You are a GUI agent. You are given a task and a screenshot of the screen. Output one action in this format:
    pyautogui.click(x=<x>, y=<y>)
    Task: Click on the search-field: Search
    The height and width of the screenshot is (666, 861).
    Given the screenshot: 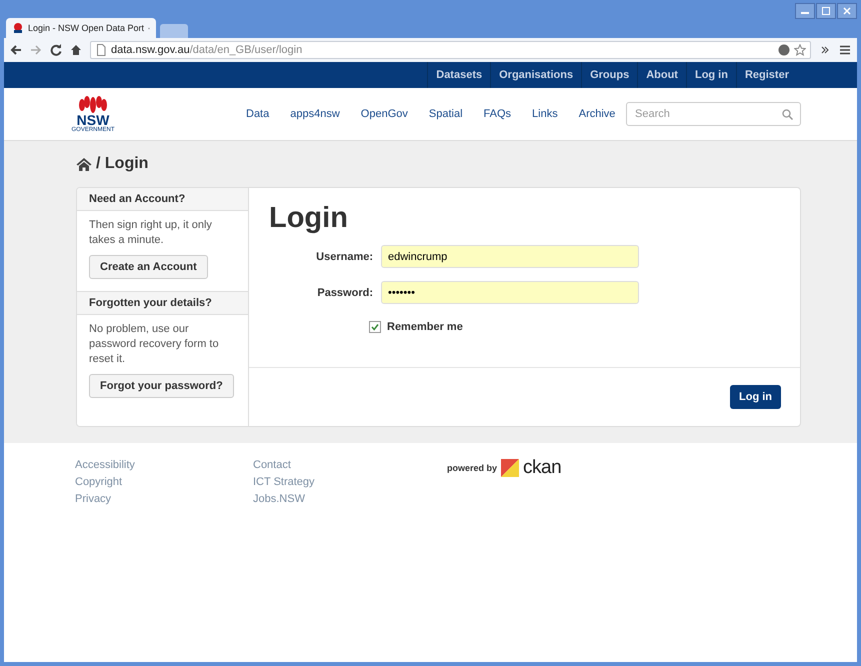 What is the action you would take?
    pyautogui.click(x=713, y=114)
    